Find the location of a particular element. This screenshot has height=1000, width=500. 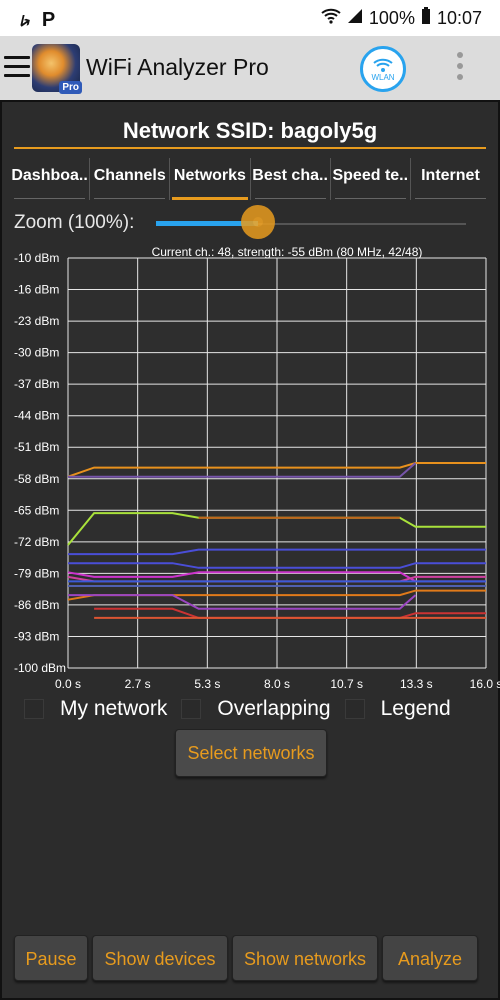

x-tick-label: 8.0 s is located at coordinates (277, 684).